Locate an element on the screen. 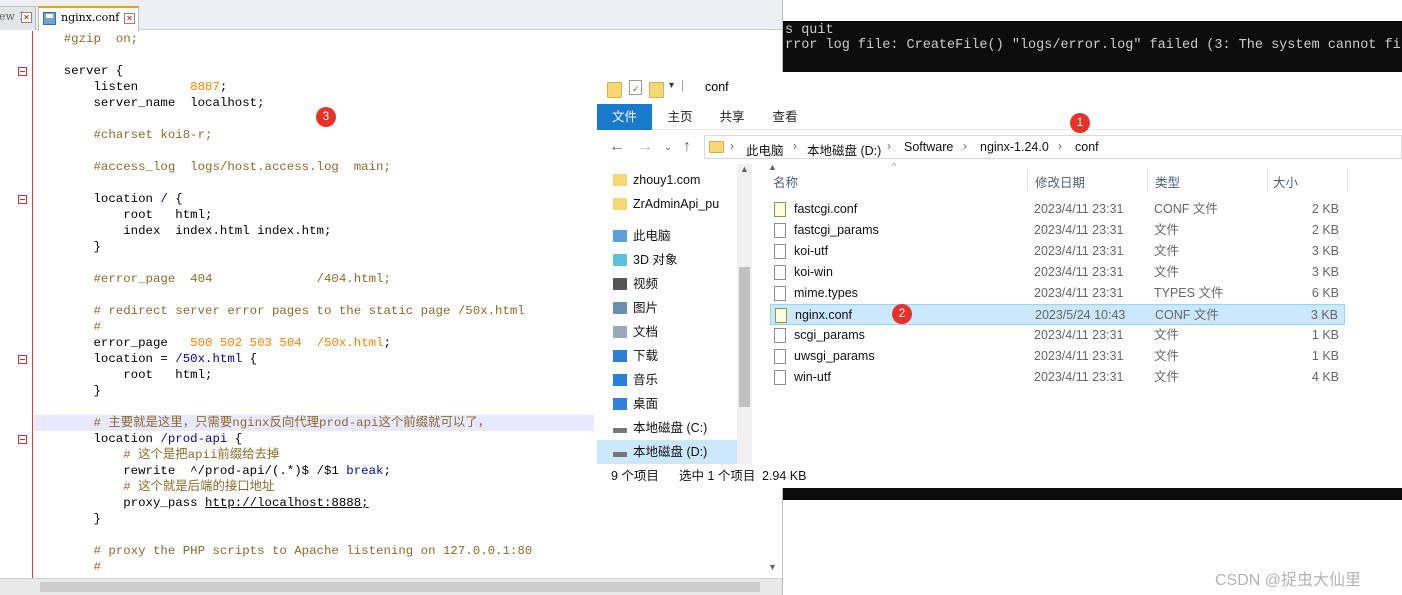 The width and height of the screenshot is (1402, 595). file-row: mime.types 2023/4/11 23:31 TYPES 文件 6 KB is located at coordinates (1057, 293).